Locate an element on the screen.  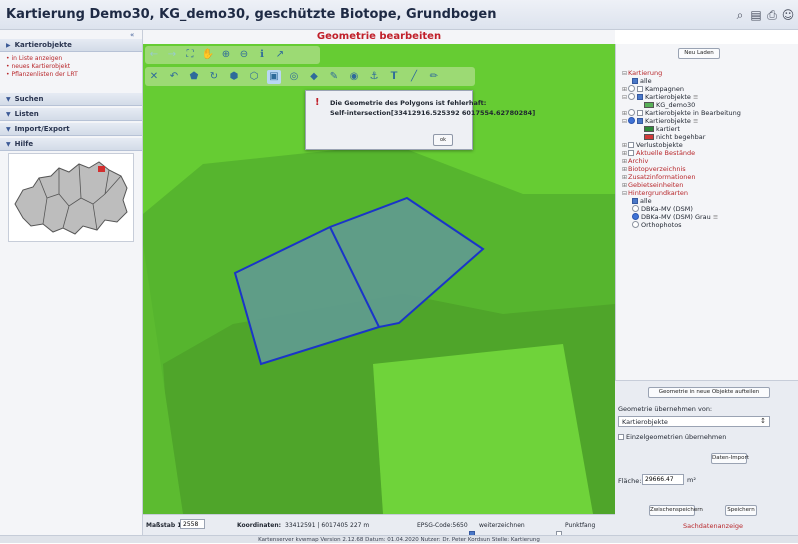
tree-label: Aktuelle Bestände is located at coordinates (666, 153).